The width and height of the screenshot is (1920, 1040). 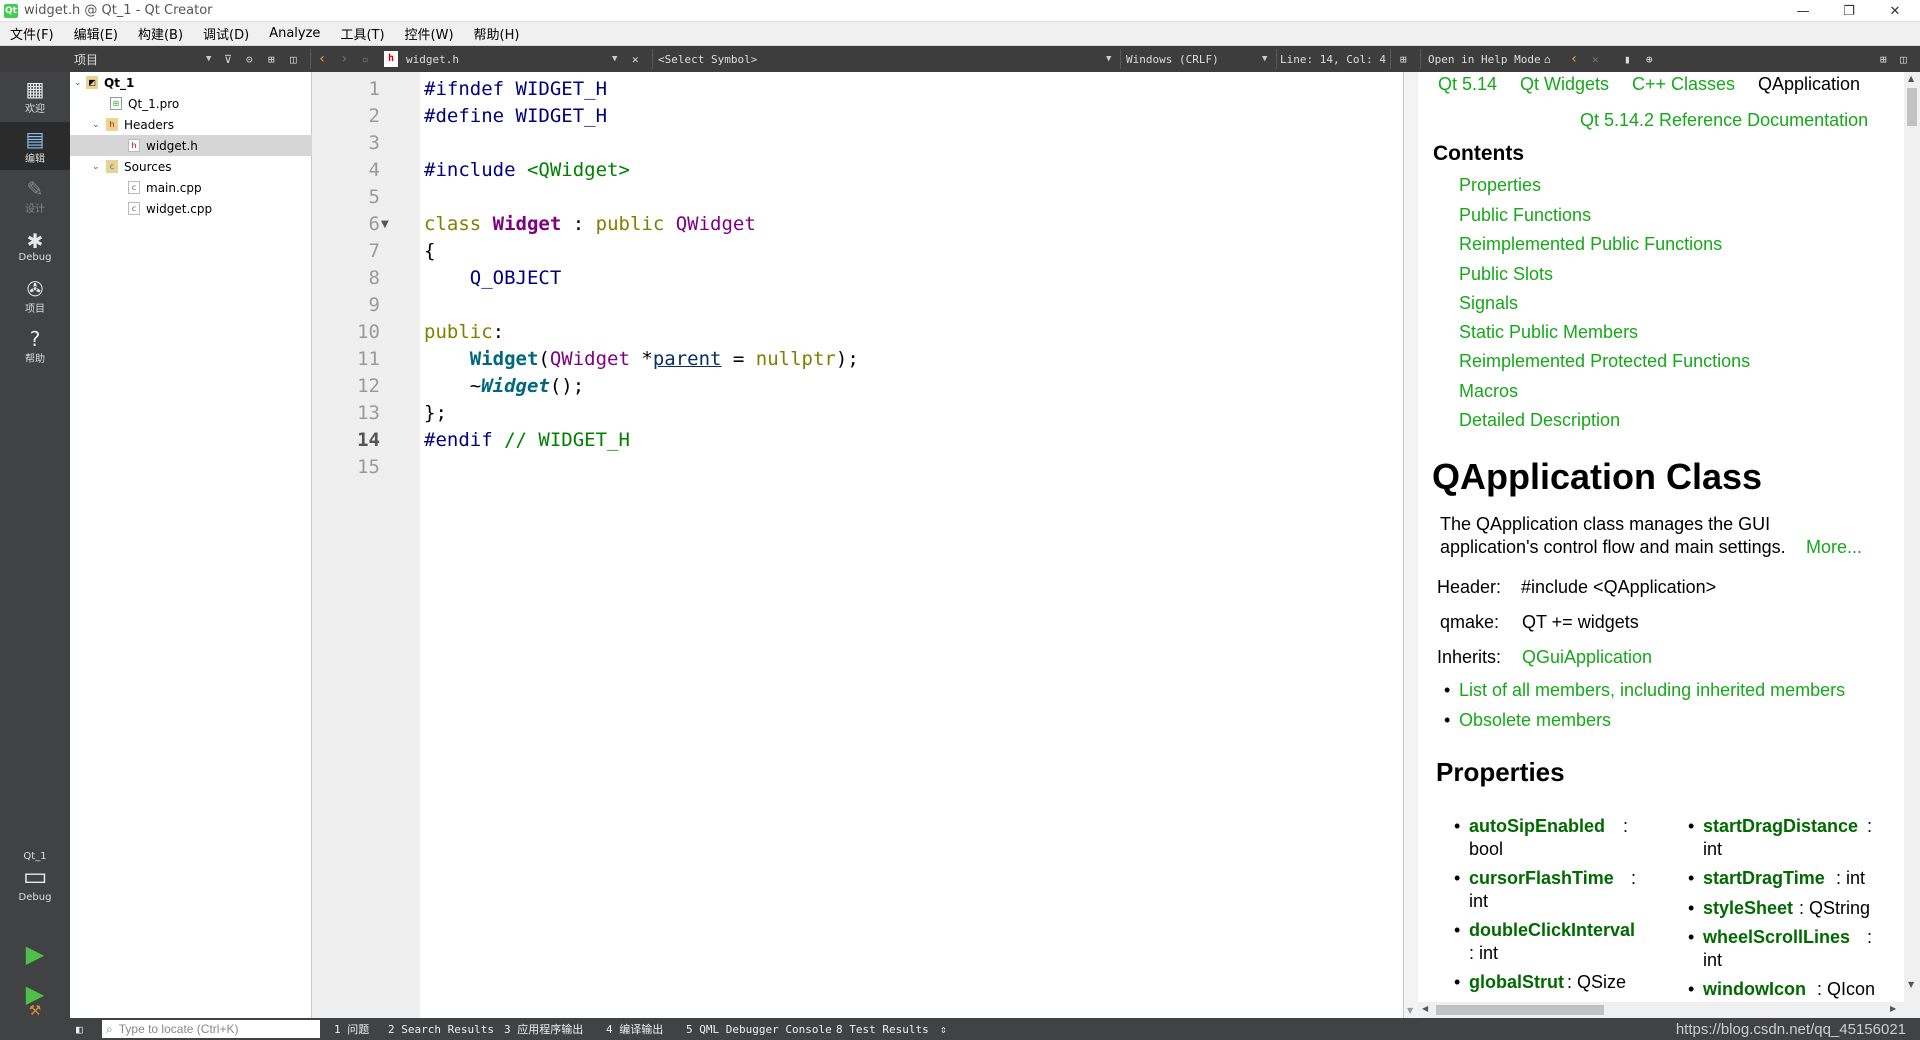 I want to click on tree-item-pro: ⊞ Qt_1.pro, so click(x=210, y=103).